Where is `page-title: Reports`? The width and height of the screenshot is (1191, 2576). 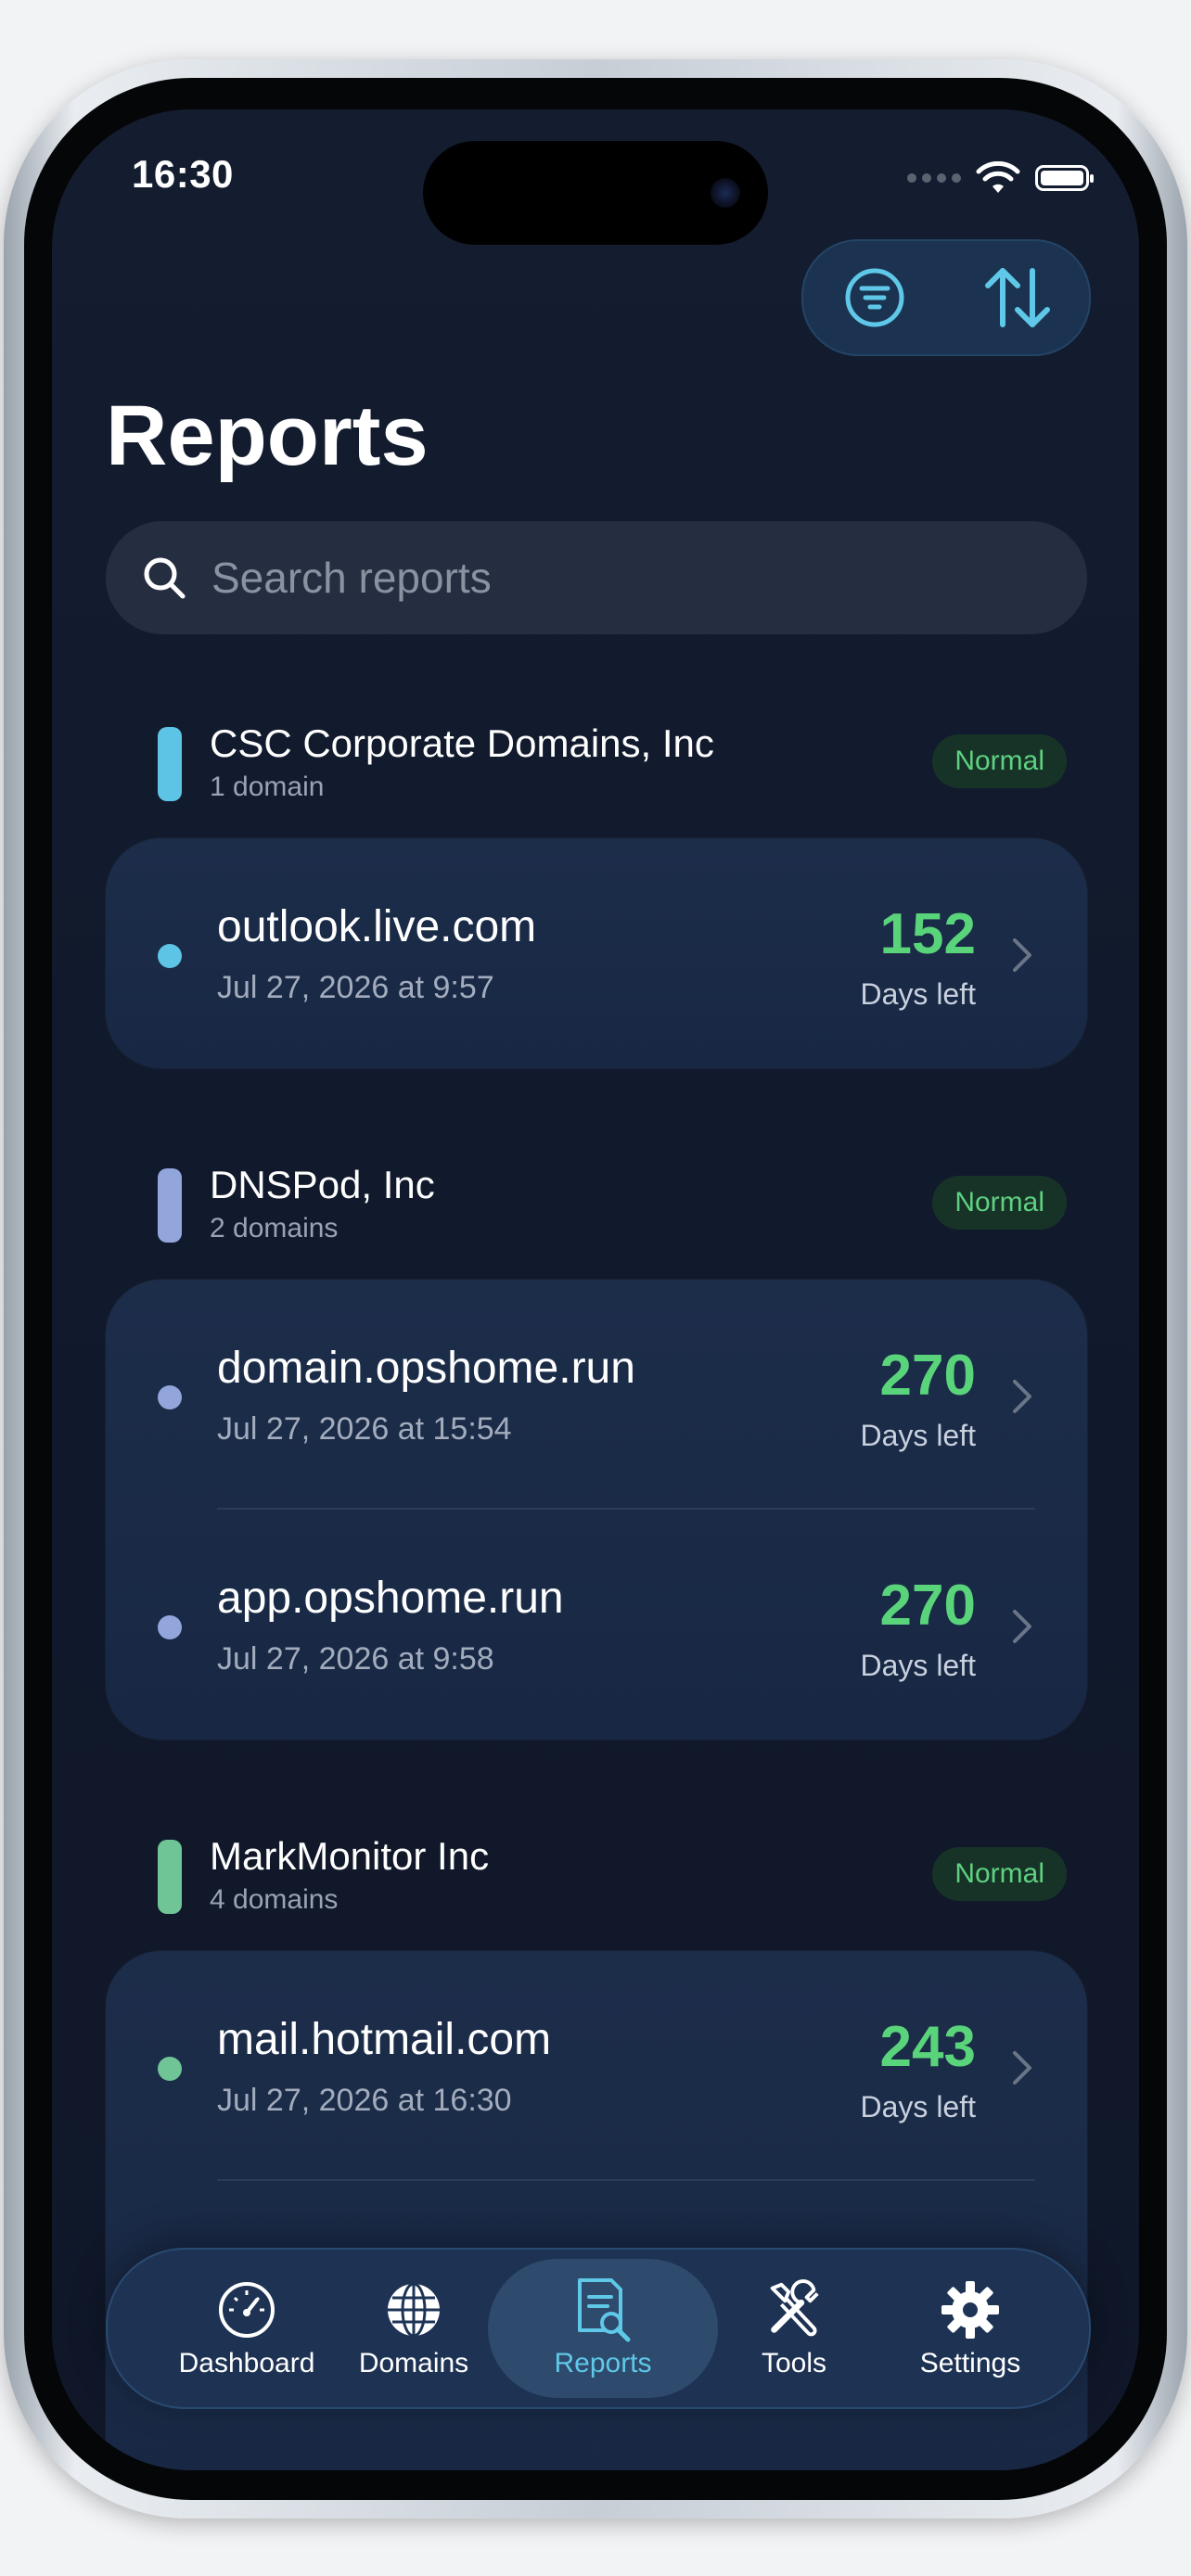 page-title: Reports is located at coordinates (267, 436).